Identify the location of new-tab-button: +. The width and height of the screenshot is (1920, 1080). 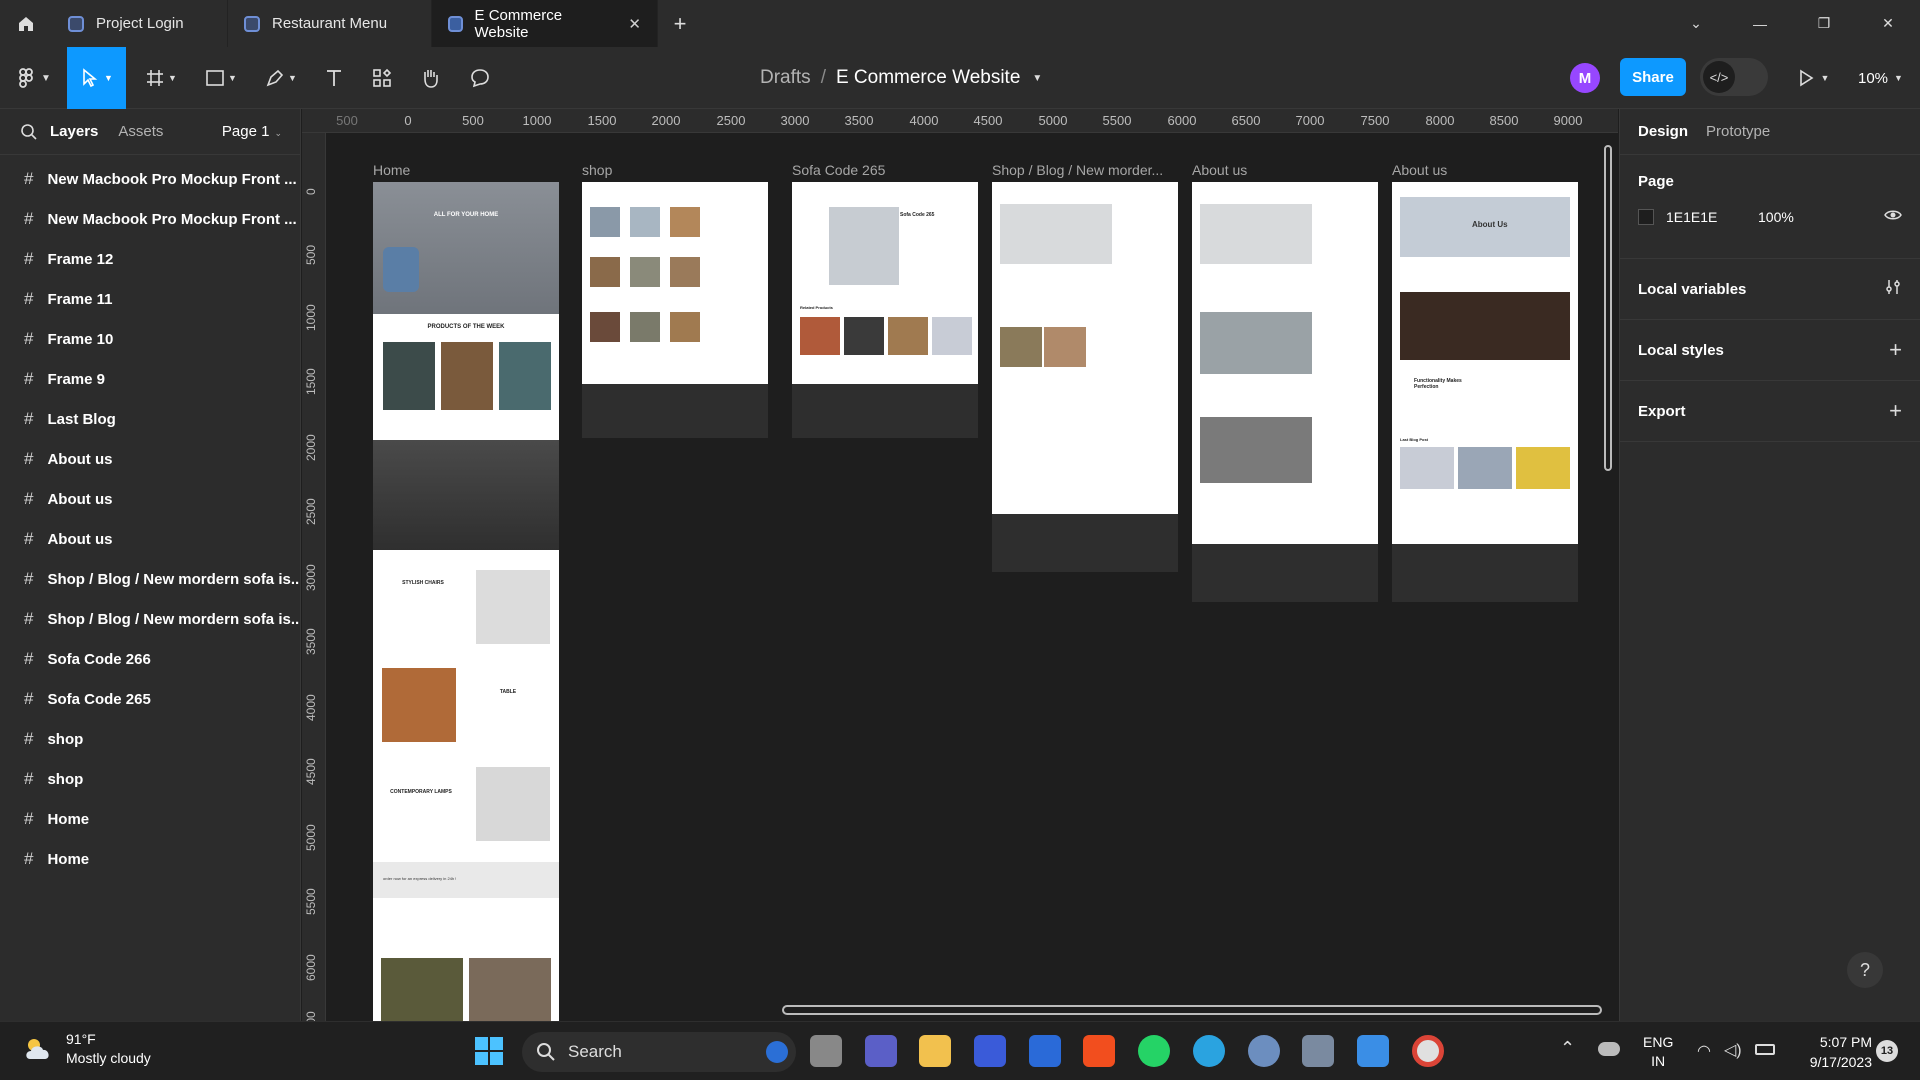
(680, 24).